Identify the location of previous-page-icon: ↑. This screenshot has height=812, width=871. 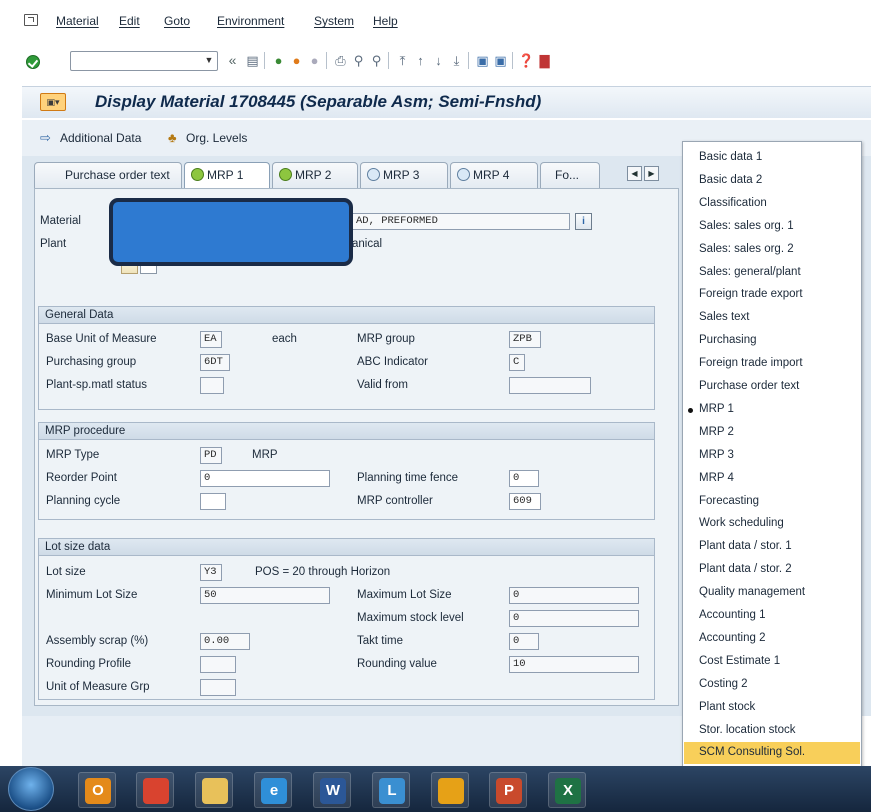
(420, 60).